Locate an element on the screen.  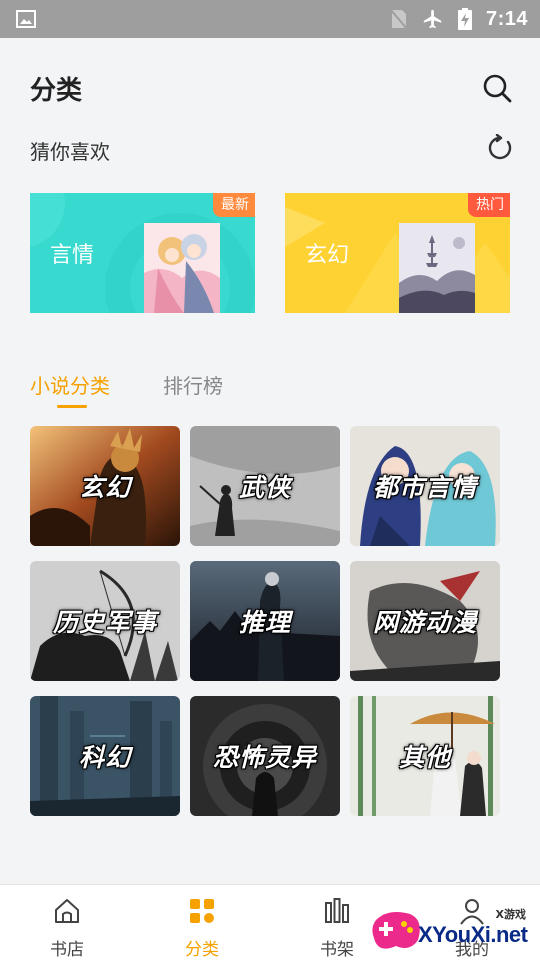
category-tile-gaming-anime: 网游动漫 is located at coordinates (425, 621).